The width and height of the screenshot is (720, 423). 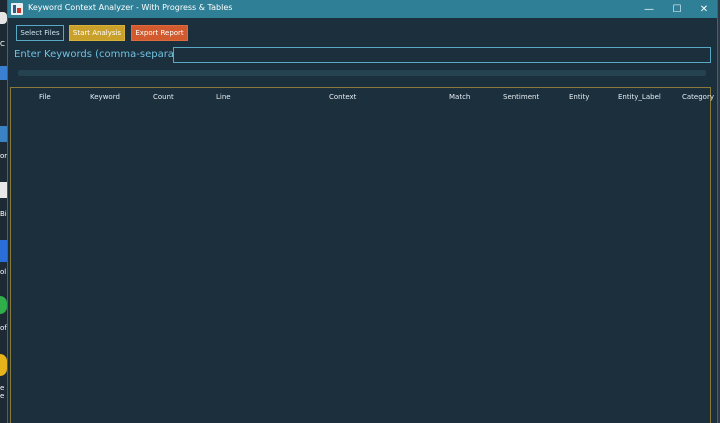 I want to click on minimize-button: —, so click(x=649, y=9).